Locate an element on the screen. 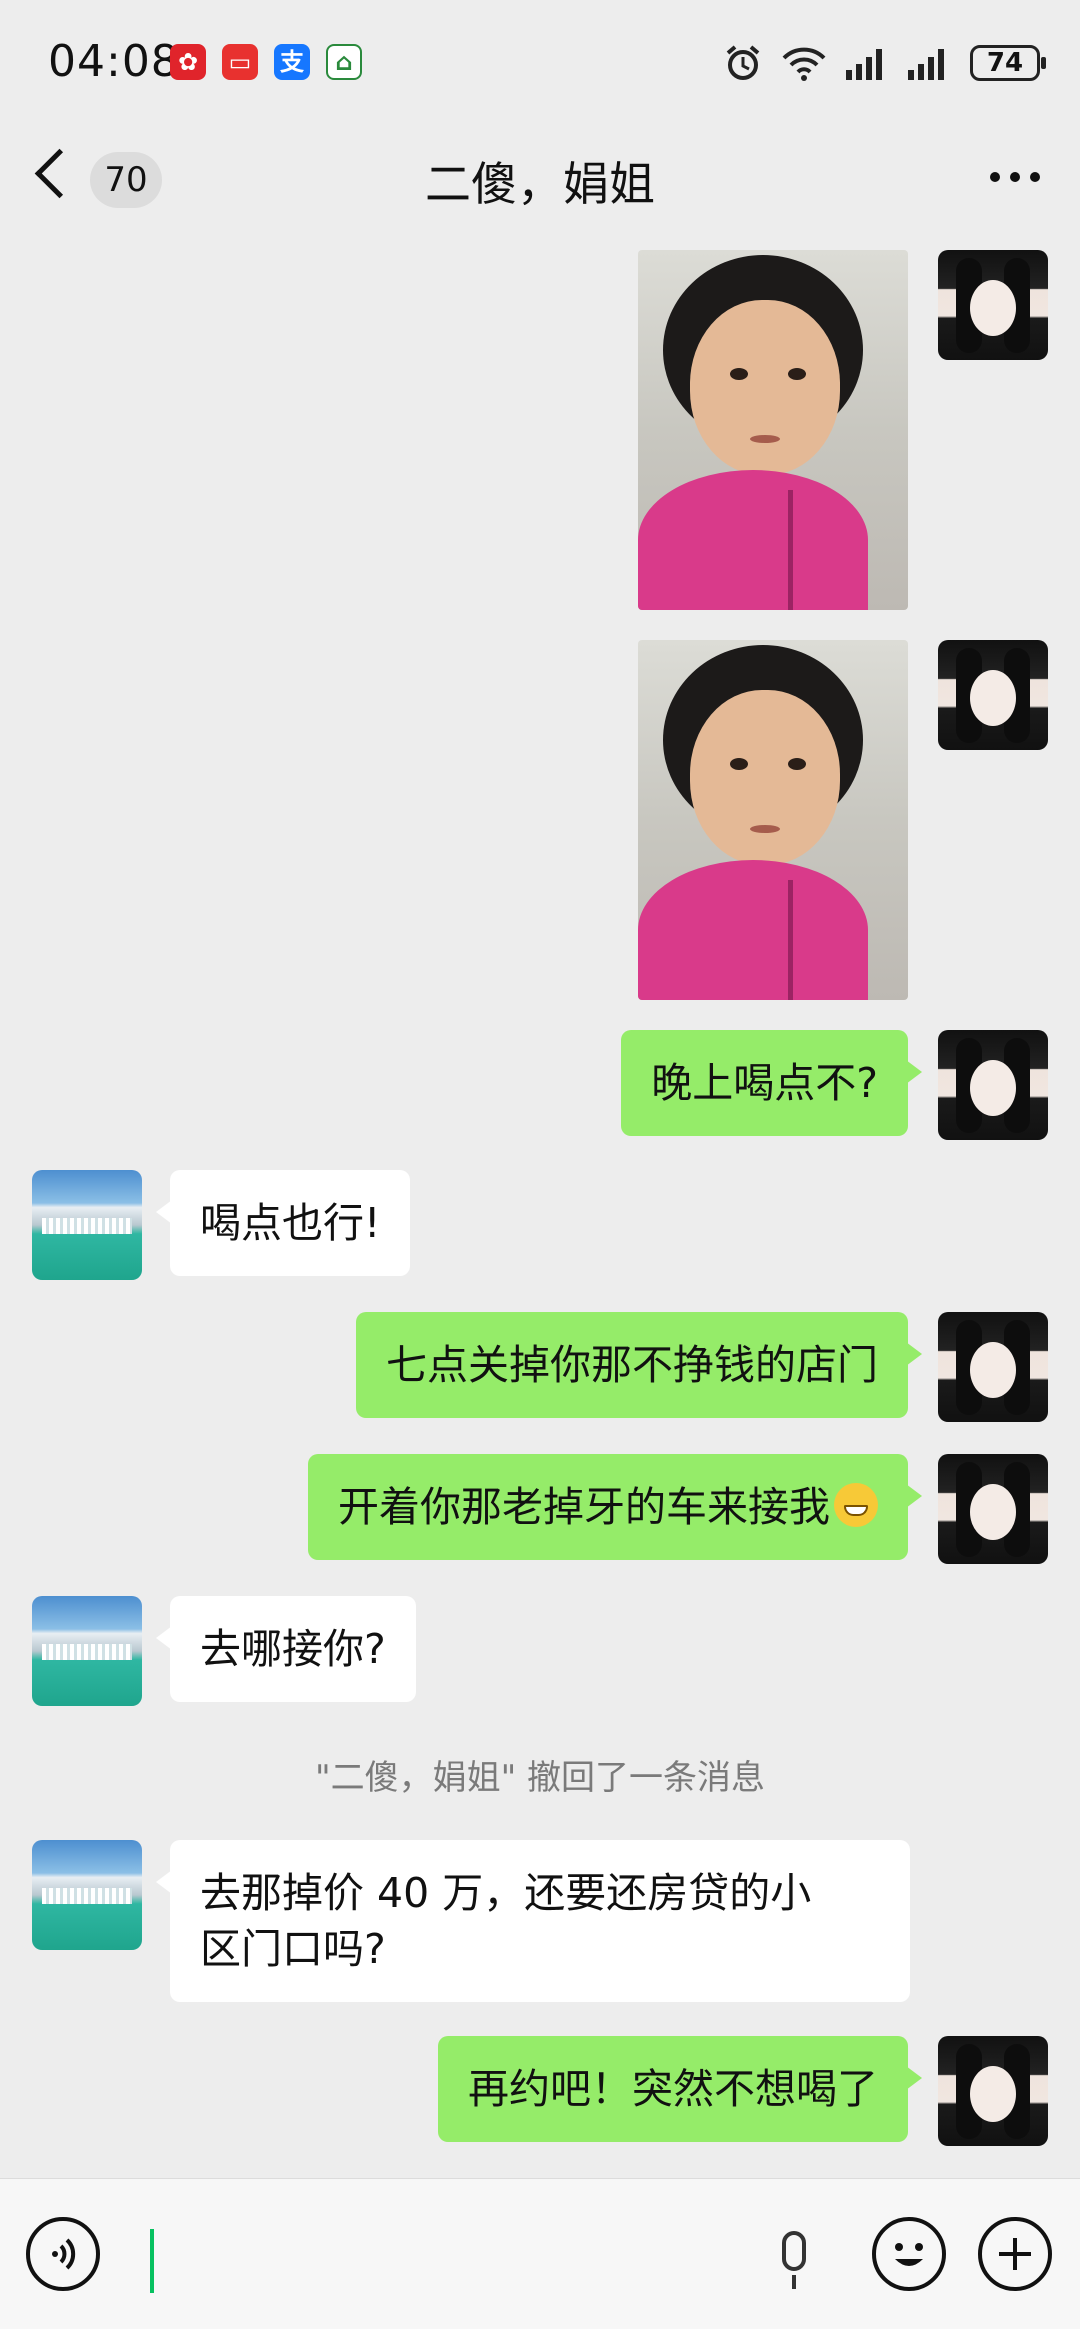 This screenshot has height=2329, width=1080. alipay-icon: 支 is located at coordinates (292, 62).